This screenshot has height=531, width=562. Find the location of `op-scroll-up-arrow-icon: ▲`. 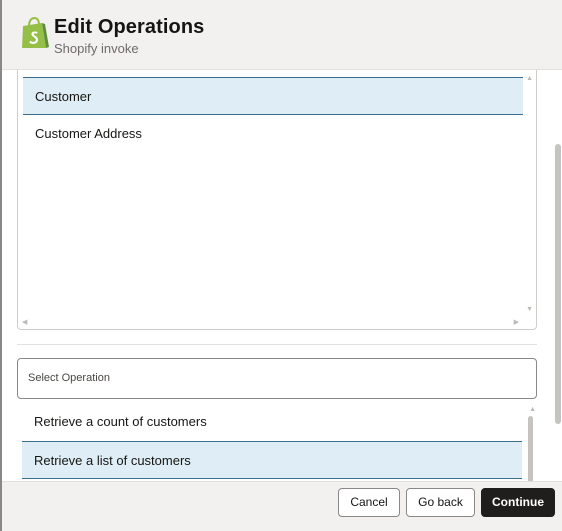

op-scroll-up-arrow-icon: ▲ is located at coordinates (532, 410).